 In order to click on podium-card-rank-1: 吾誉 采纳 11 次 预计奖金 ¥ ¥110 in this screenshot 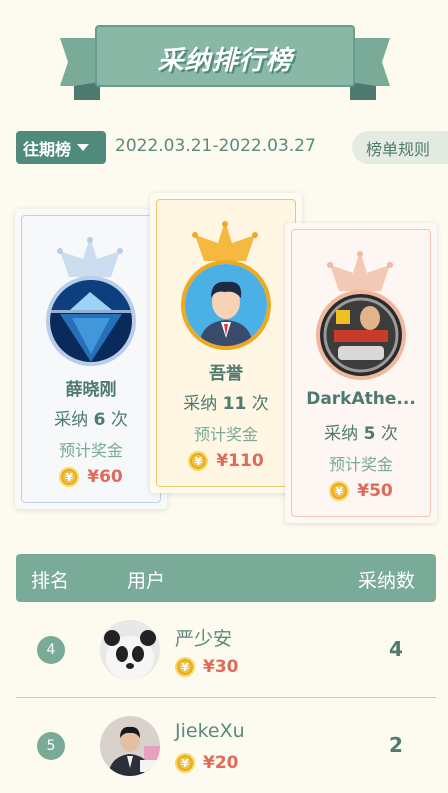, I will do `click(226, 343)`.